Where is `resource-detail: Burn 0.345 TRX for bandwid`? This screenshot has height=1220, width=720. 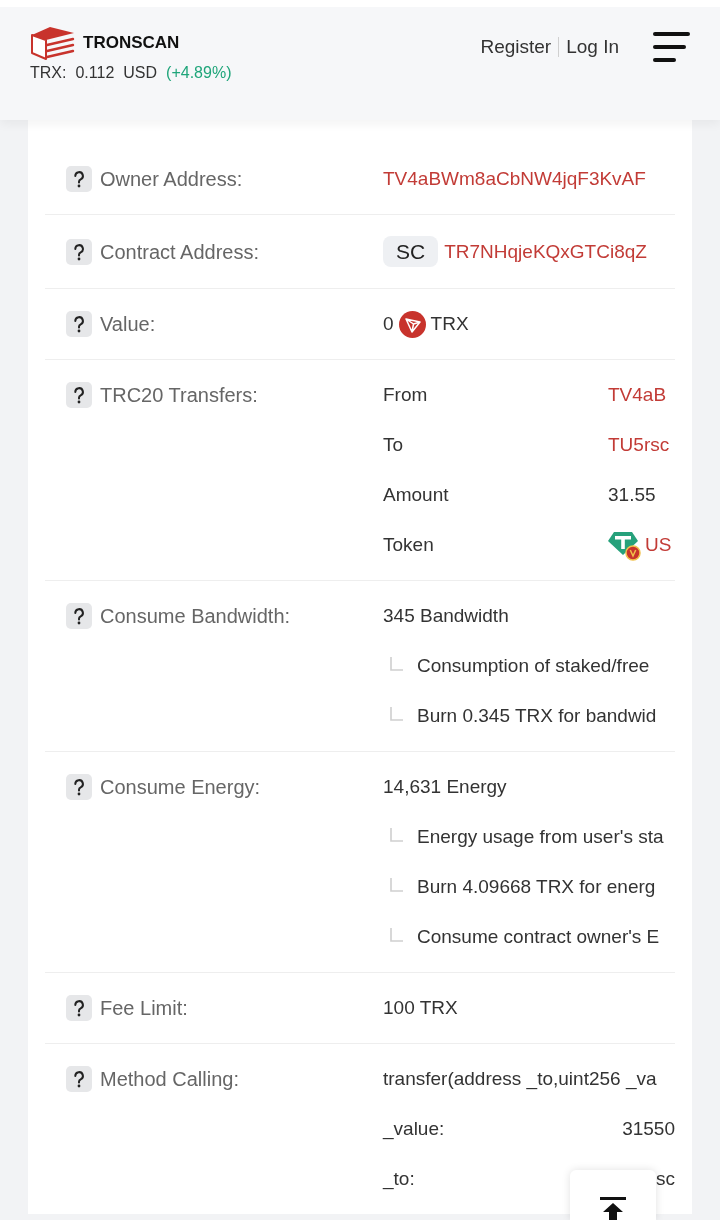 resource-detail: Burn 0.345 TRX for bandwid is located at coordinates (537, 716).